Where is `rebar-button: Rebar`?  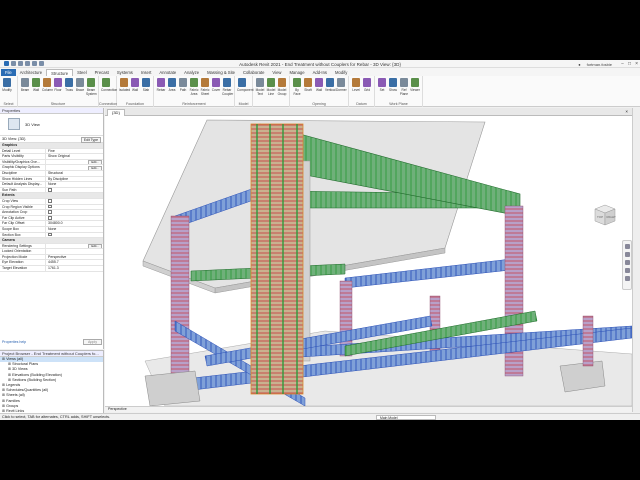 rebar-button: Rebar is located at coordinates (161, 85).